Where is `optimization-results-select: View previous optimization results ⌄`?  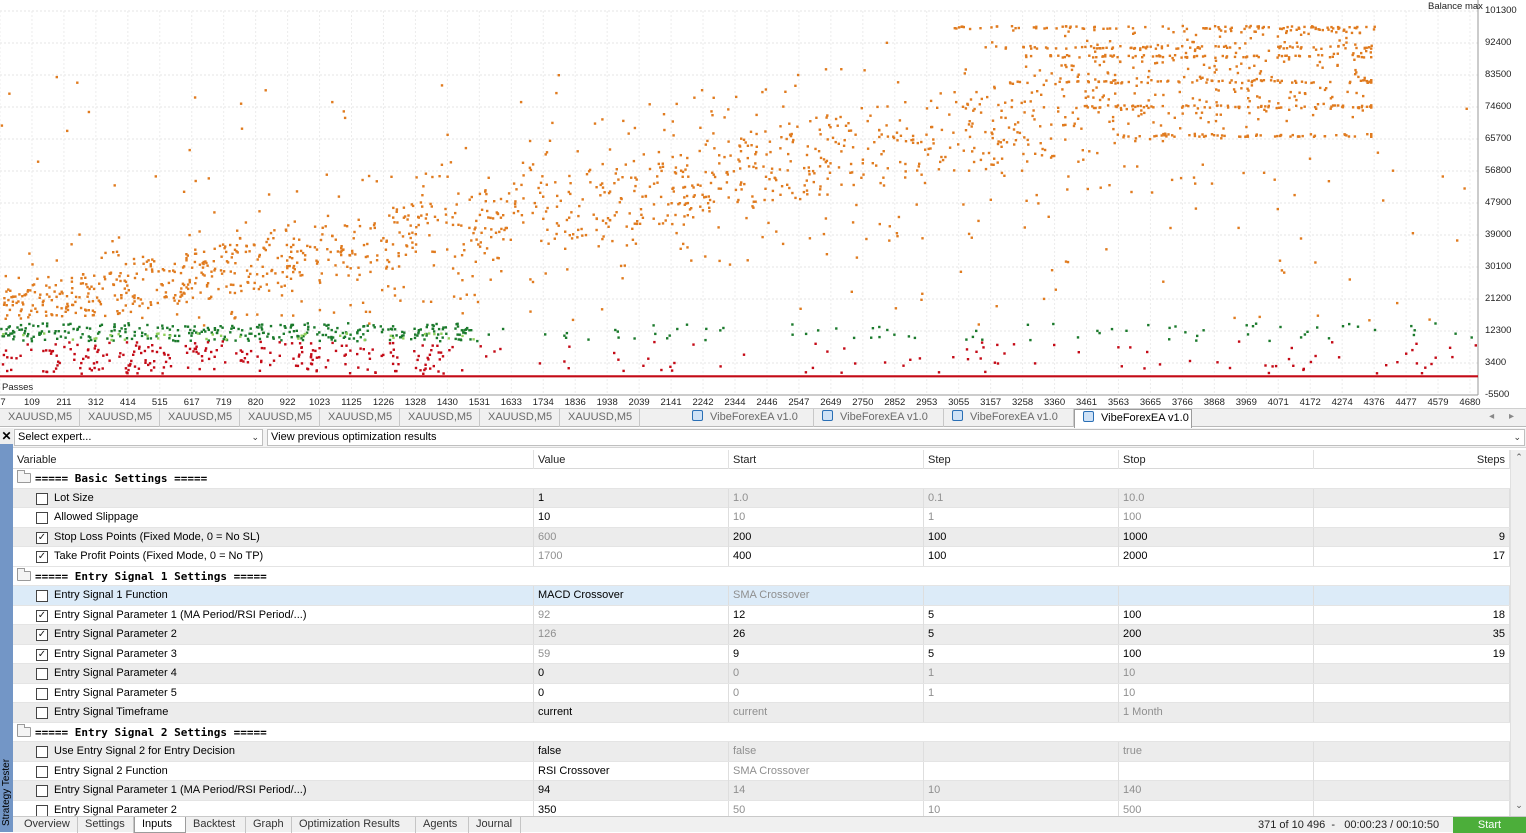 optimization-results-select: View previous optimization results ⌄ is located at coordinates (896, 437).